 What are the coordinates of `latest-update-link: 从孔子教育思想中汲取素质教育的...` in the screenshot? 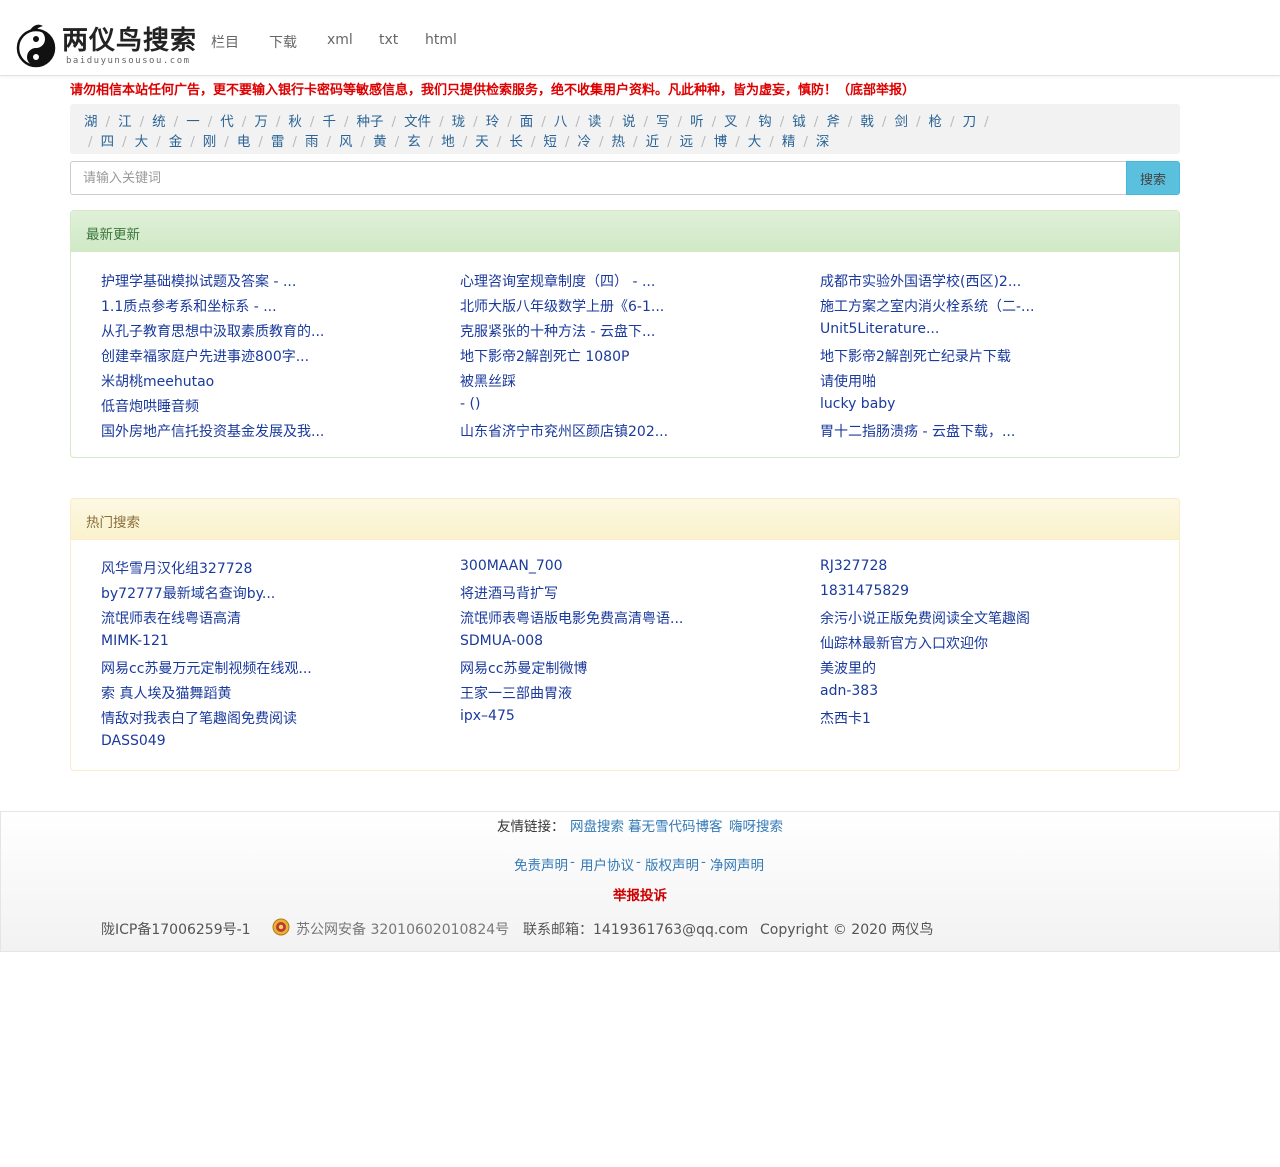 It's located at (212, 331).